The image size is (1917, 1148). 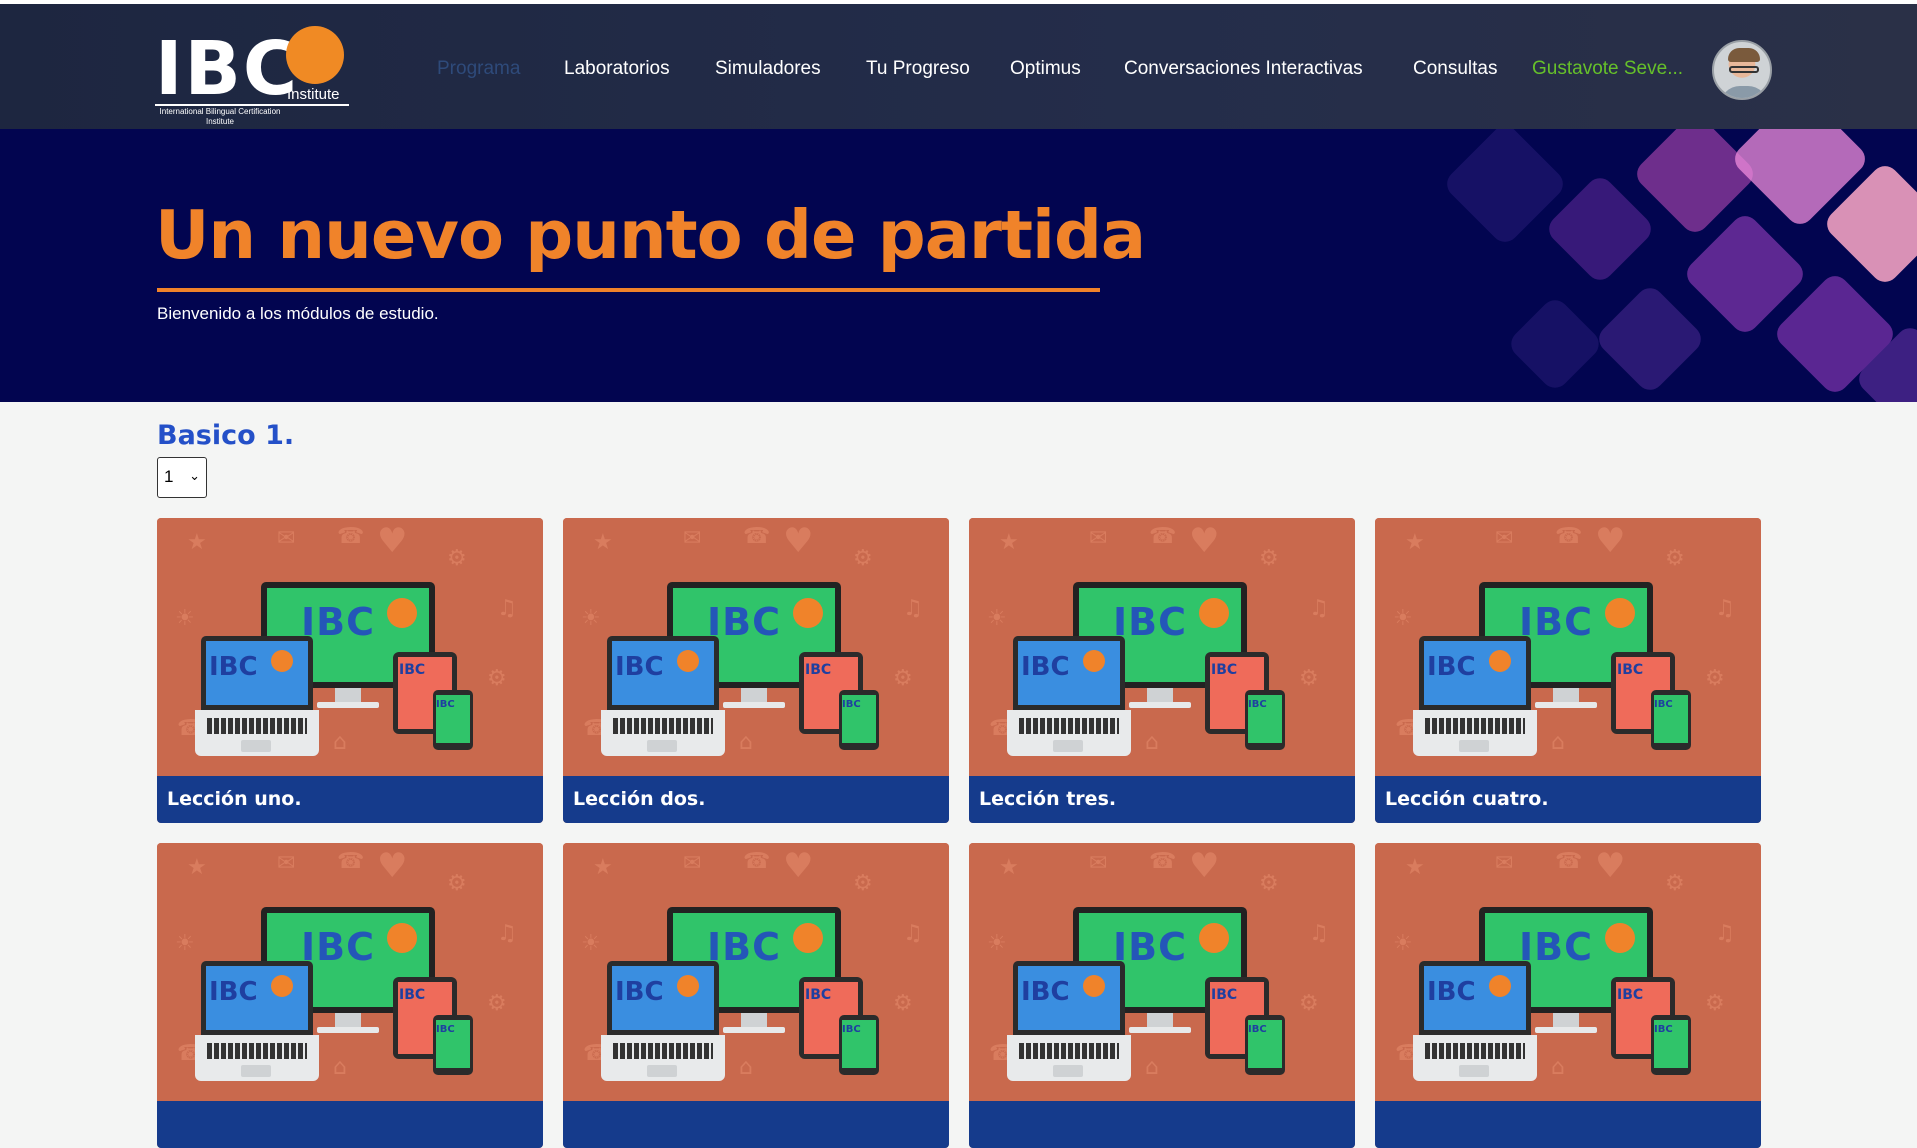 I want to click on user-avatar, so click(x=1742, y=70).